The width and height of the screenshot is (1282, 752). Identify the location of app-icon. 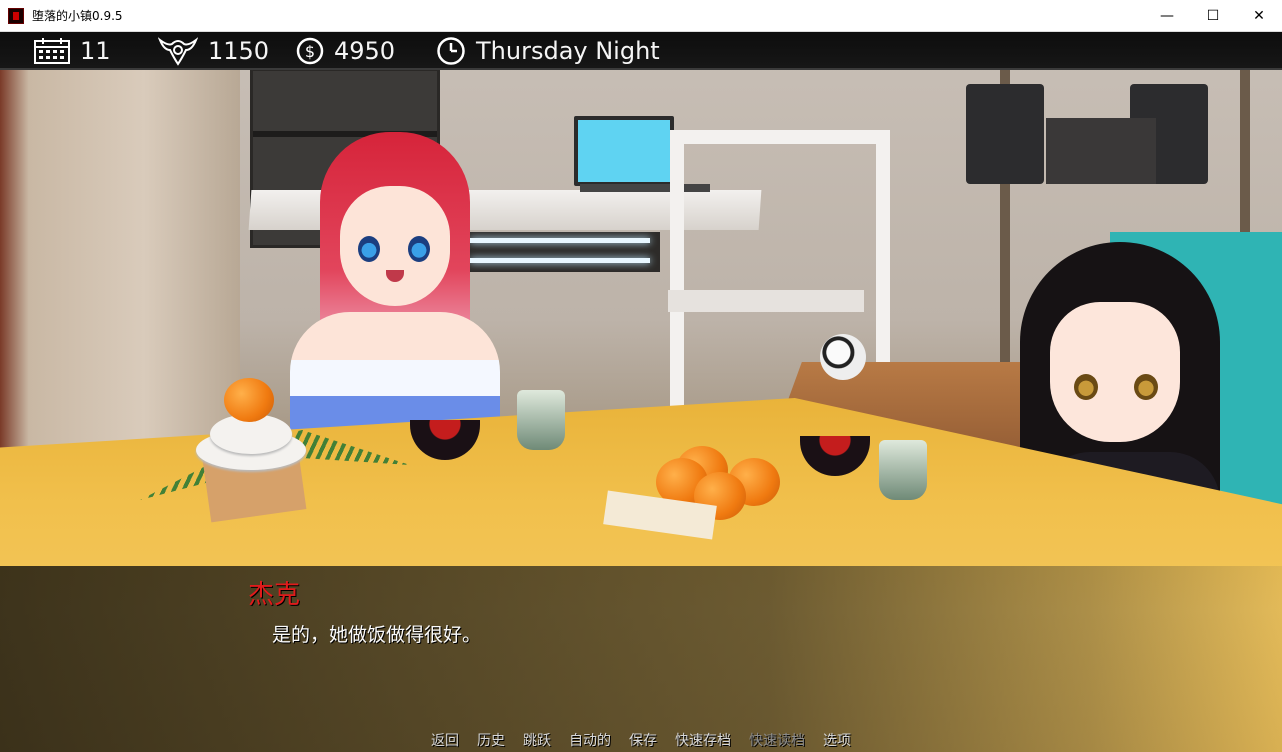
(16, 15).